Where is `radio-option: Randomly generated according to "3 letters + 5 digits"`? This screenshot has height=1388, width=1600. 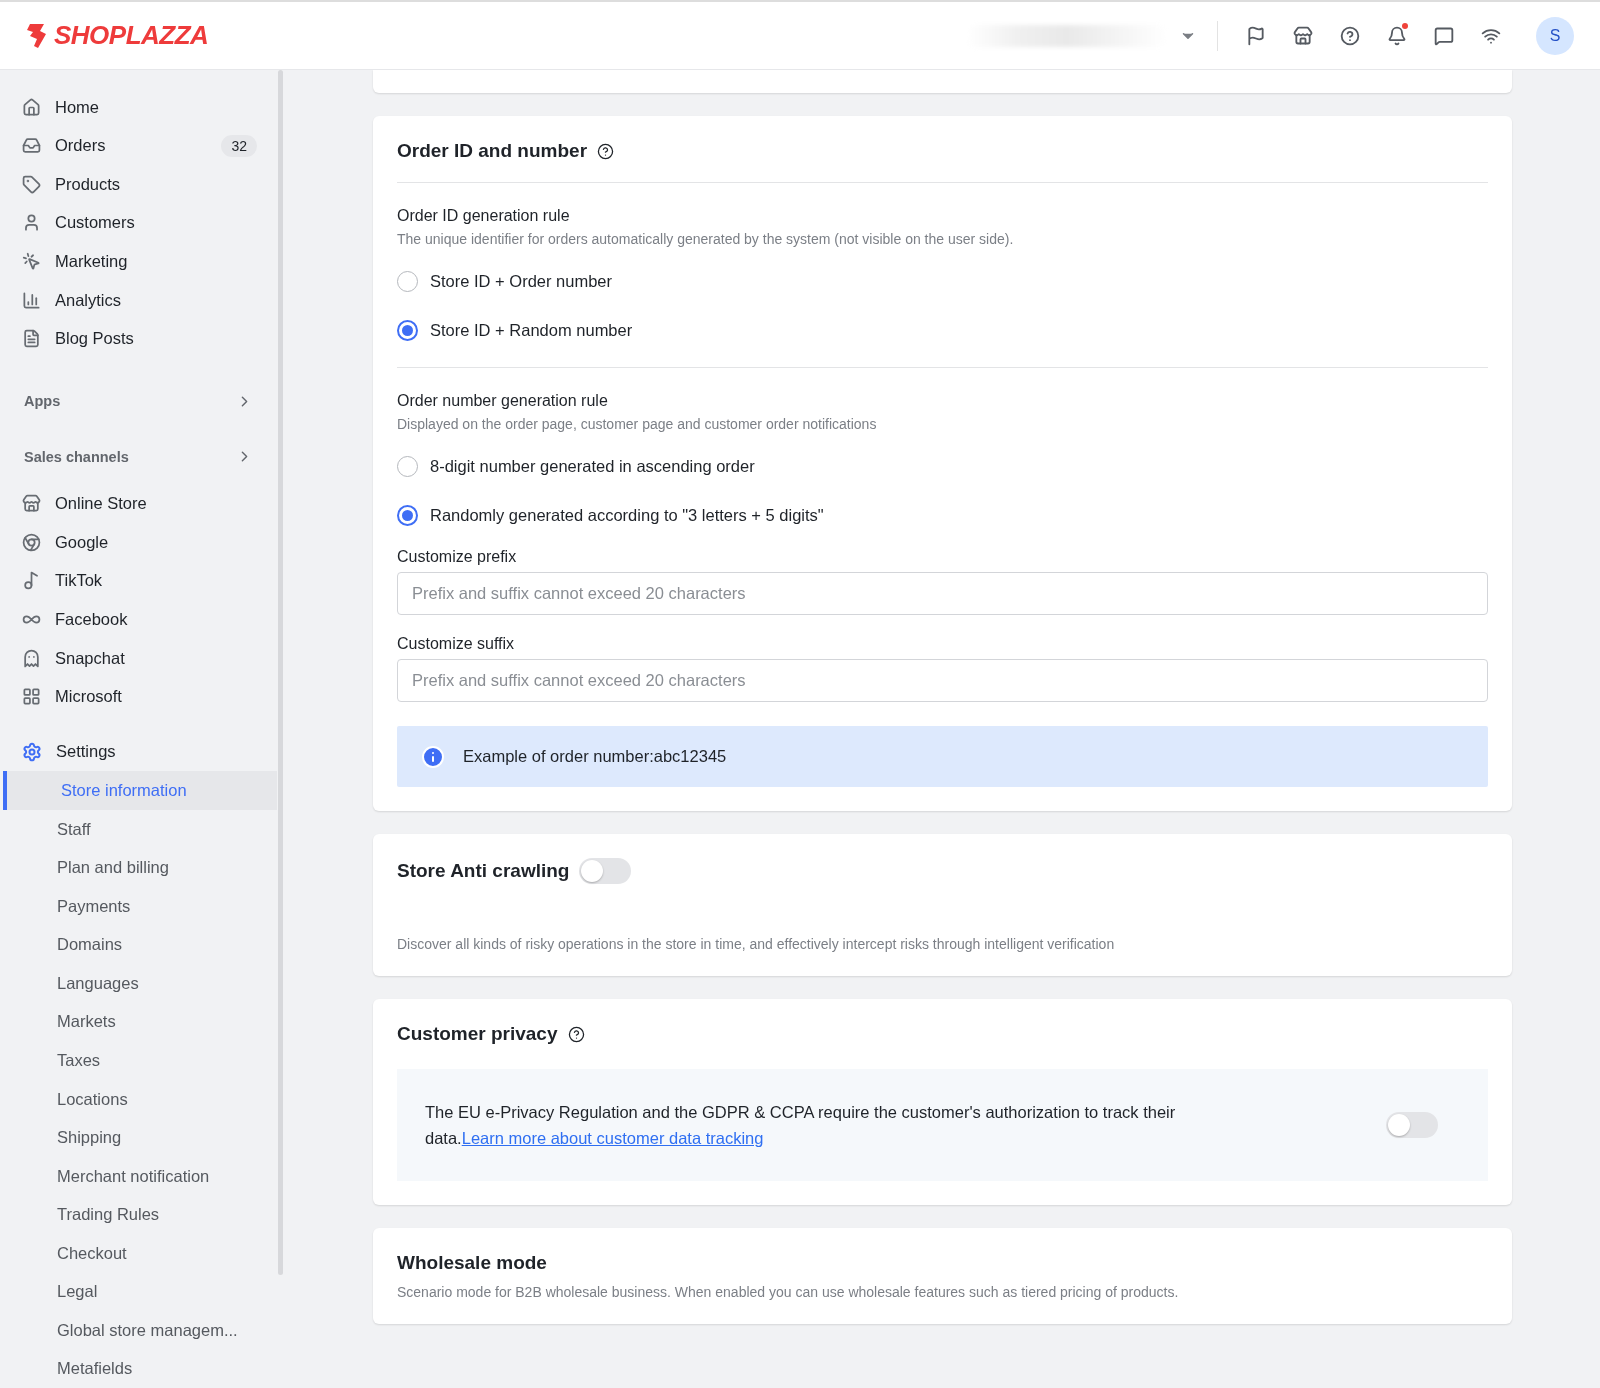
radio-option: Randomly generated according to "3 letters + 5 digits" is located at coordinates (942, 515).